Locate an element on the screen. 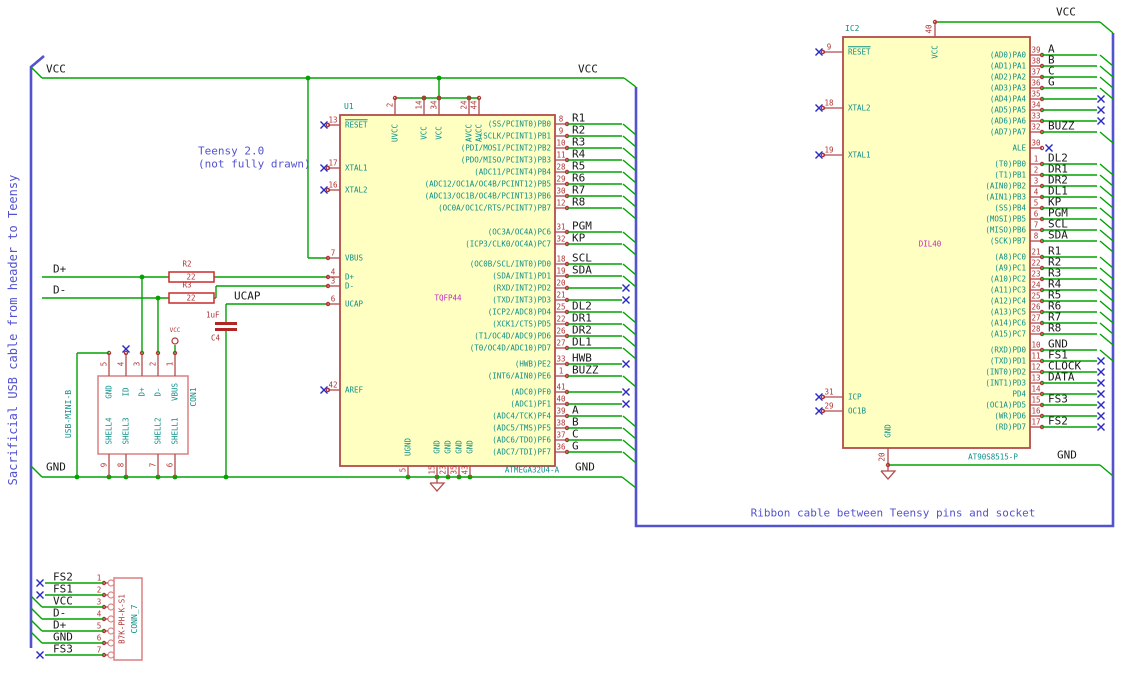  pin-number: 31 is located at coordinates (561, 227).